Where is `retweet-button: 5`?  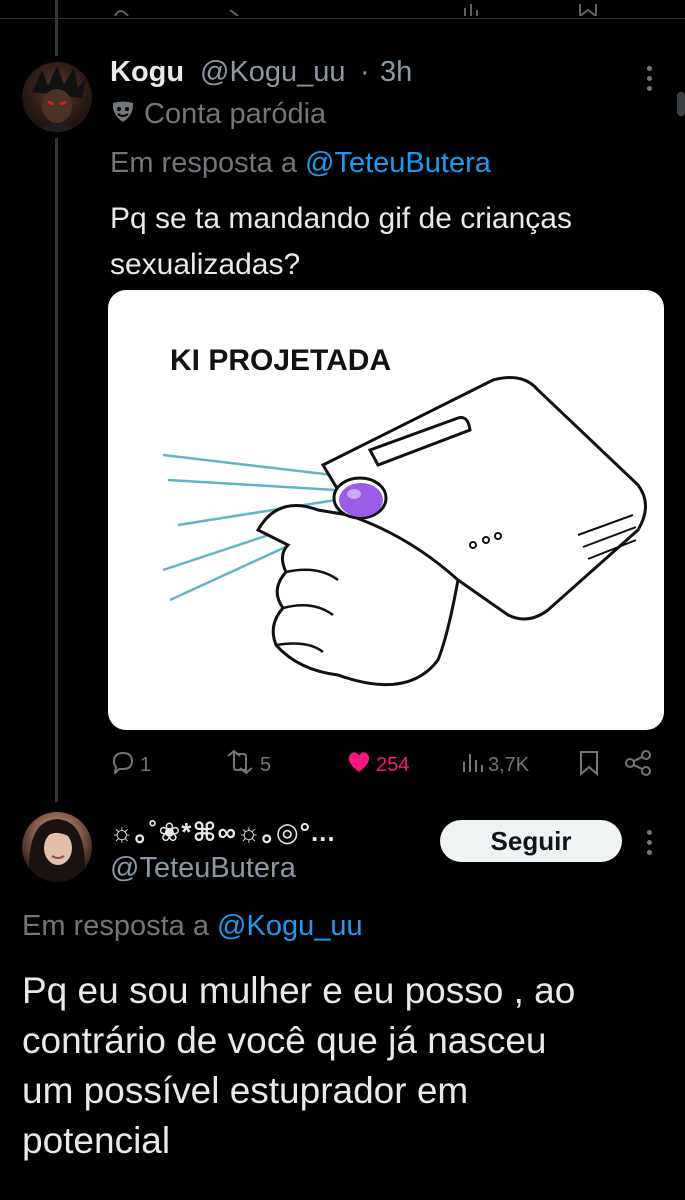
retweet-button: 5 is located at coordinates (248, 764).